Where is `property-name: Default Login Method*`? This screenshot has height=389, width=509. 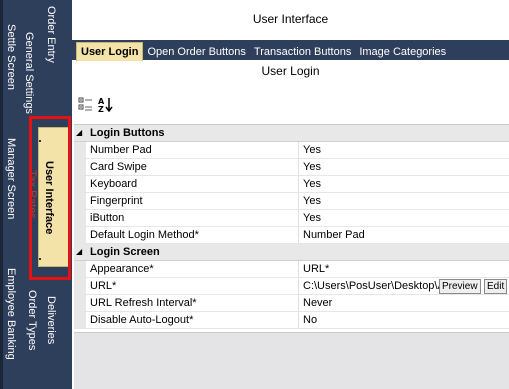 property-name: Default Login Method* is located at coordinates (144, 235).